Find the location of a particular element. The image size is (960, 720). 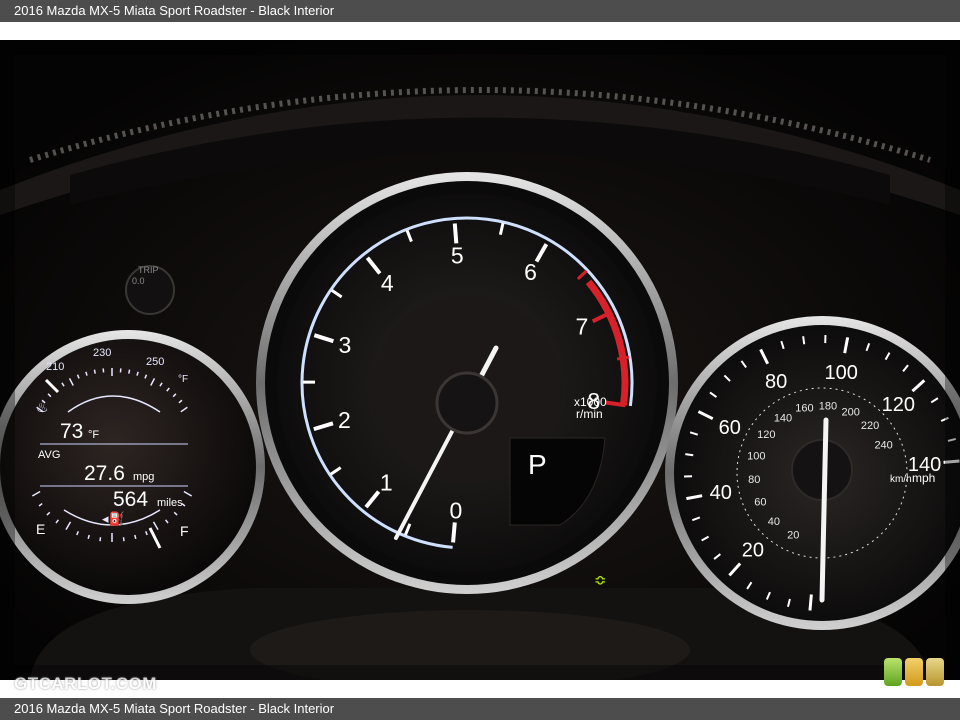

range-unit: miles is located at coordinates (170, 503).